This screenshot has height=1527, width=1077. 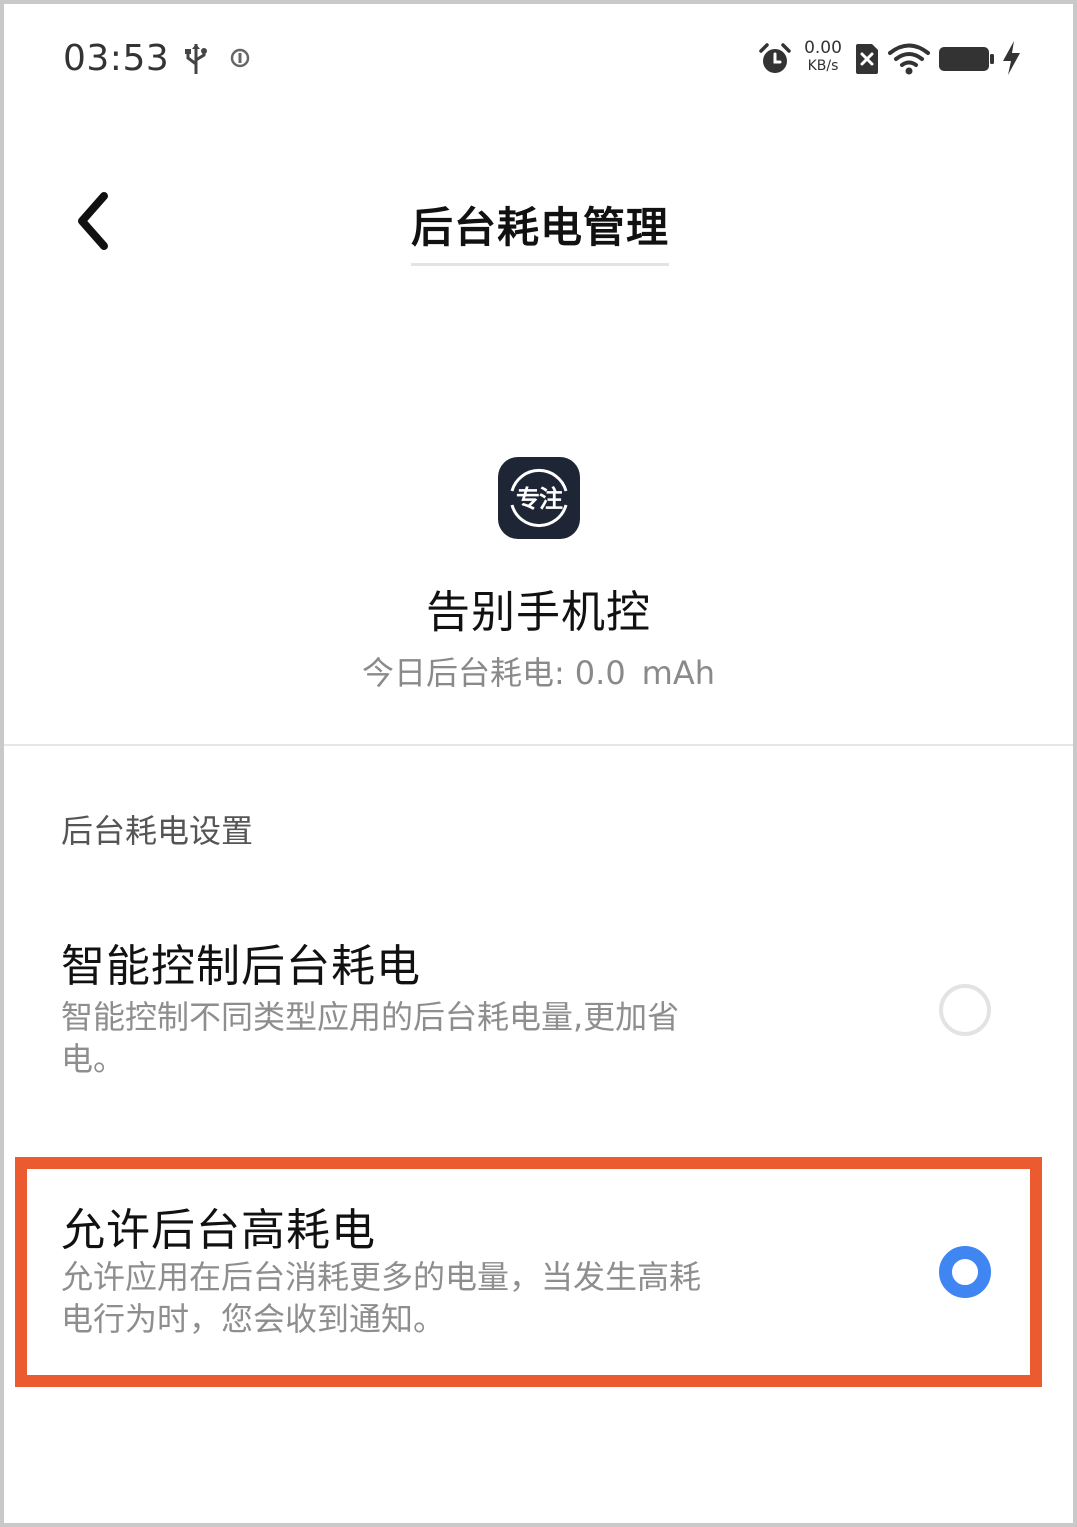 I want to click on back-button, so click(x=94, y=221).